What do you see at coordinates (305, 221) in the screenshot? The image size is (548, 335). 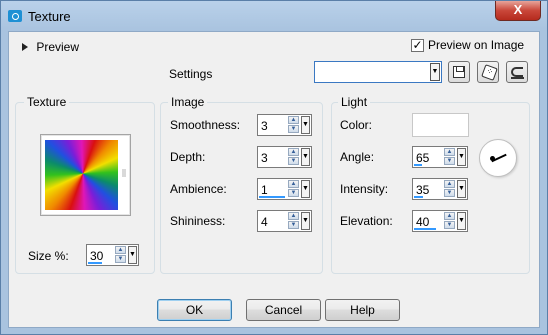 I see `shininess-dropdown-icon: ▼` at bounding box center [305, 221].